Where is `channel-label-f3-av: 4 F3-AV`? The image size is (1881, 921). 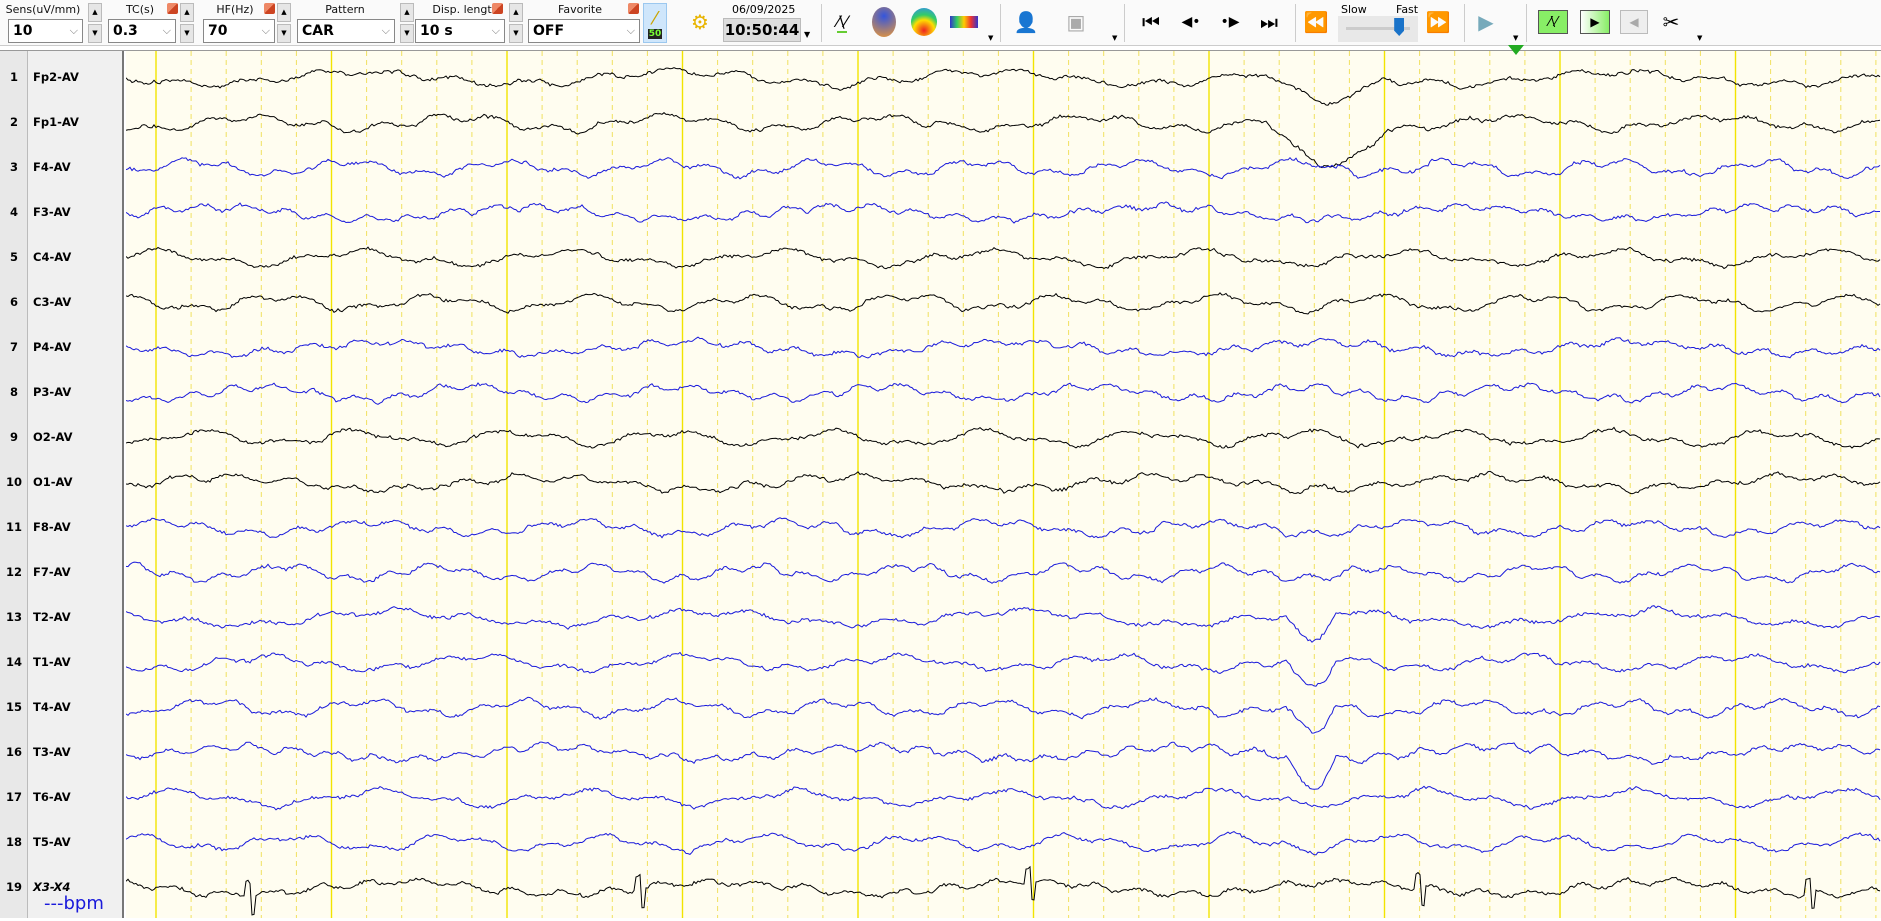 channel-label-f3-av: 4 F3-AV is located at coordinates (62, 213).